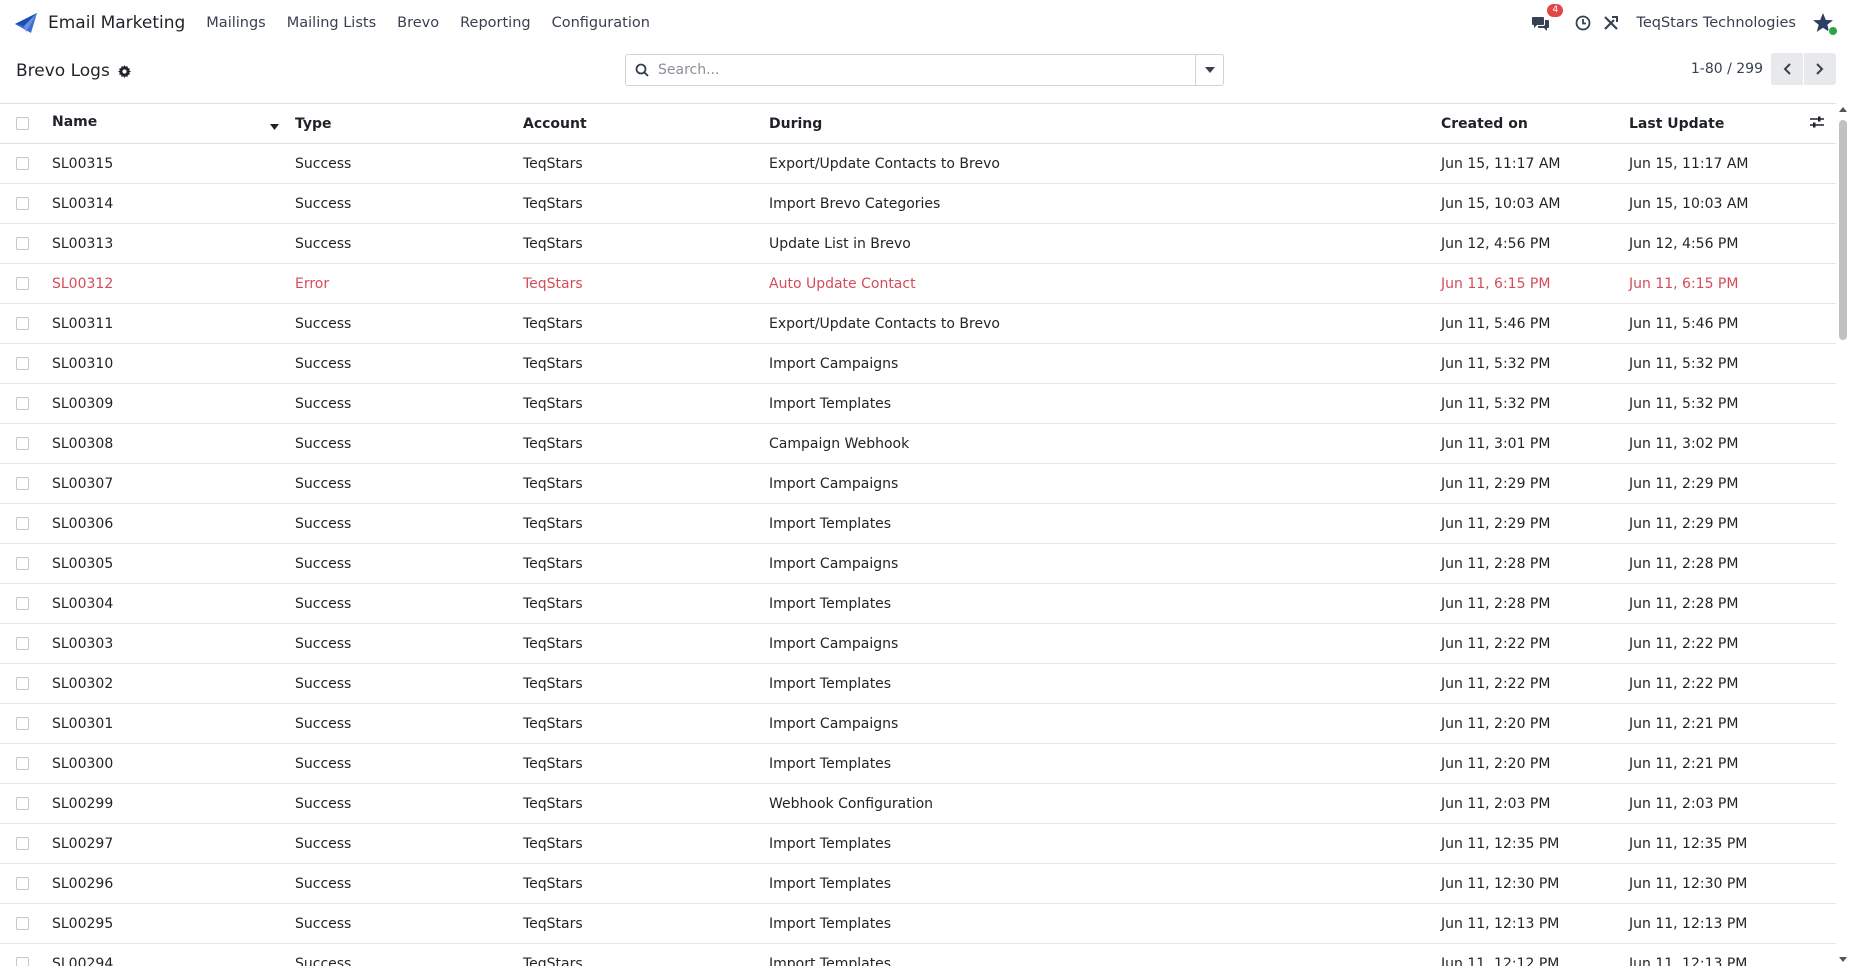  I want to click on cell-created: Jun 11, 2:29 PM, so click(1496, 483).